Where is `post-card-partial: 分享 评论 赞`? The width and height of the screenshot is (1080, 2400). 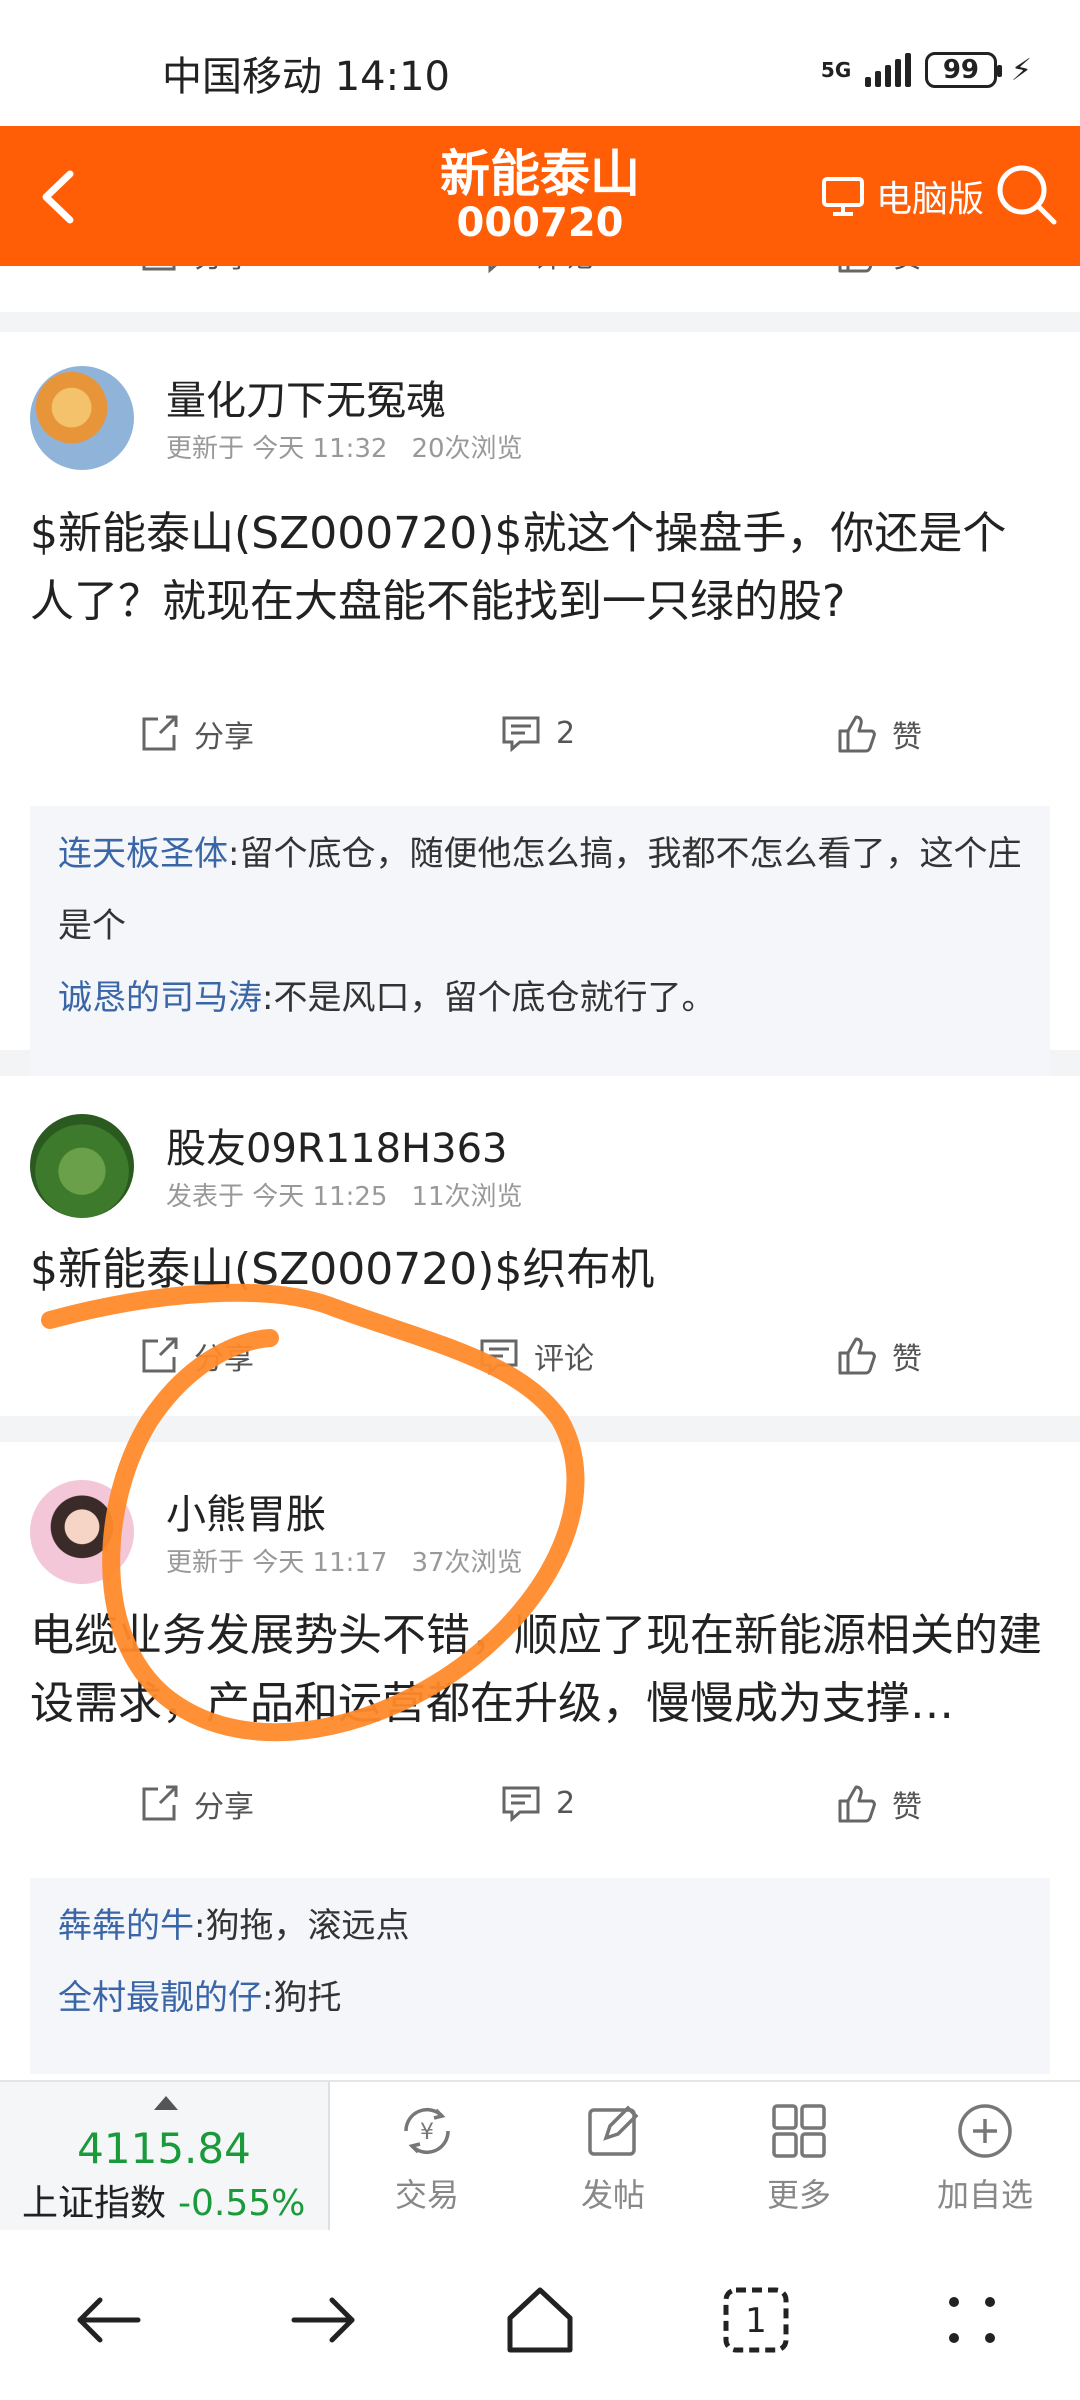
post-card-partial: 分享 评论 赞 is located at coordinates (540, 289).